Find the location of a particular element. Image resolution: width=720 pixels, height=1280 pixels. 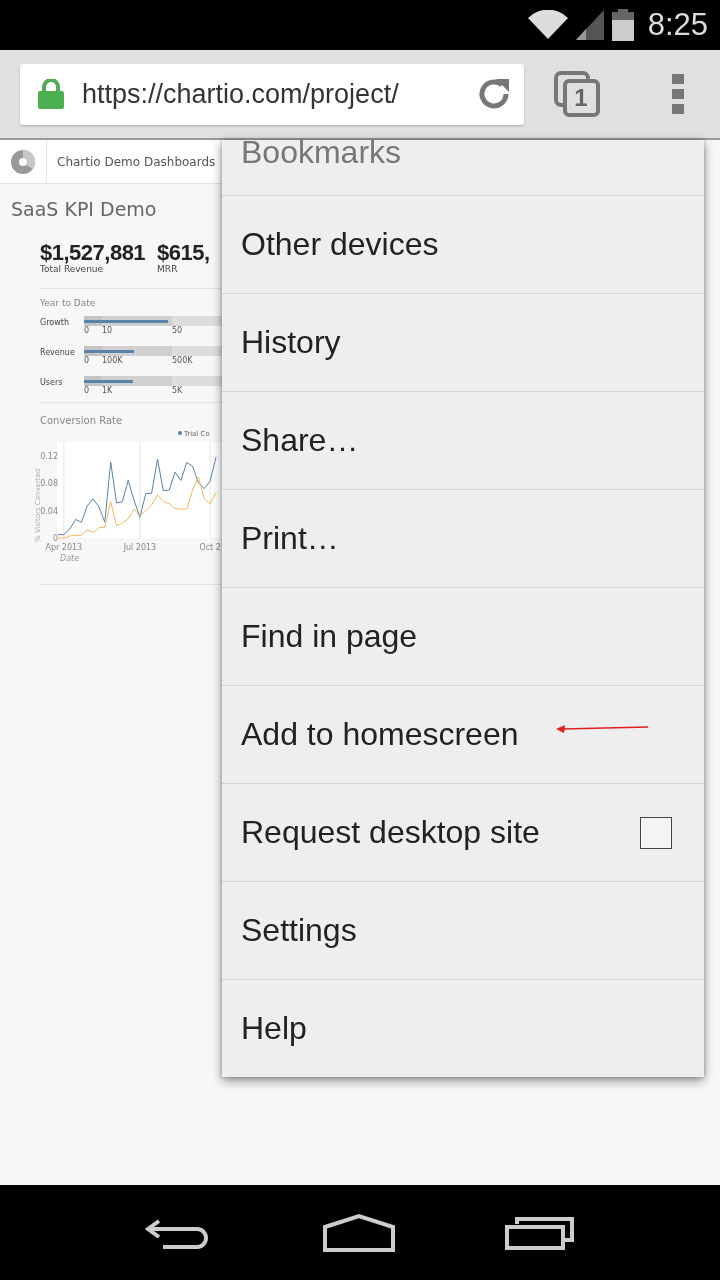

axis-tick-label: Jul 2013 is located at coordinates (140, 547).